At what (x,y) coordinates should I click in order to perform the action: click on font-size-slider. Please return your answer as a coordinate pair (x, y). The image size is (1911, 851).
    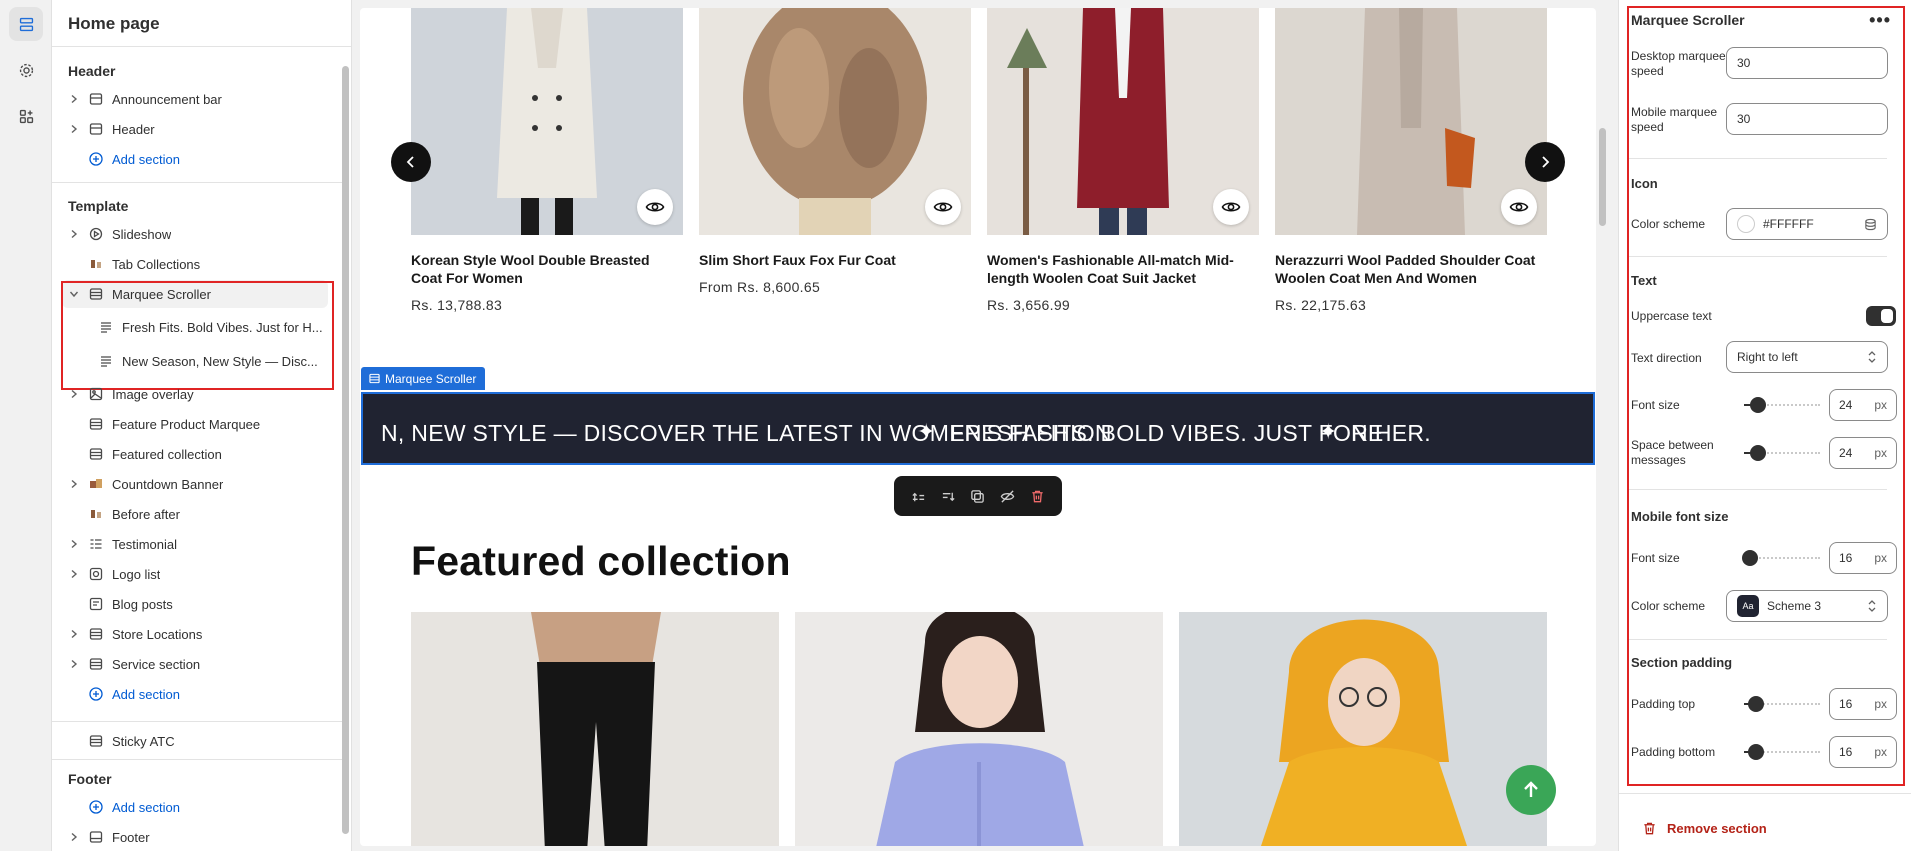
    Looking at the image, I should click on (1782, 405).